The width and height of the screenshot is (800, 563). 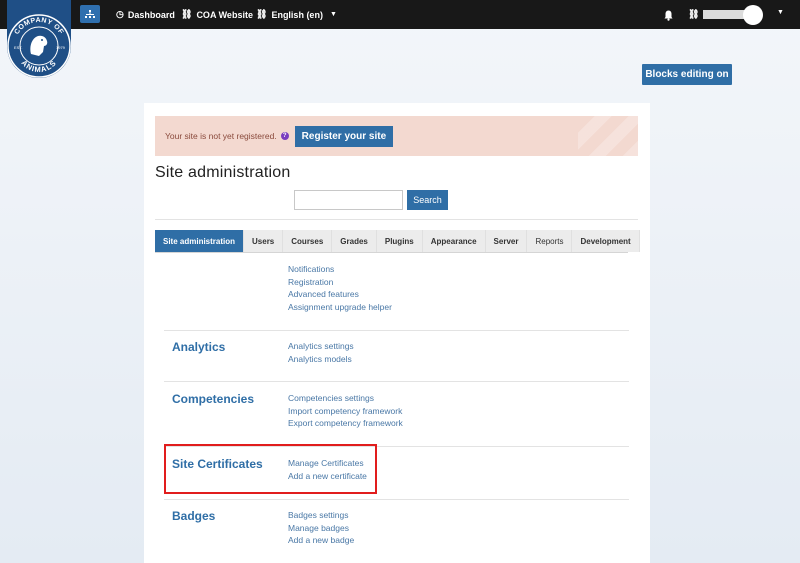 What do you see at coordinates (550, 241) in the screenshot?
I see `tab-reports: Reports` at bounding box center [550, 241].